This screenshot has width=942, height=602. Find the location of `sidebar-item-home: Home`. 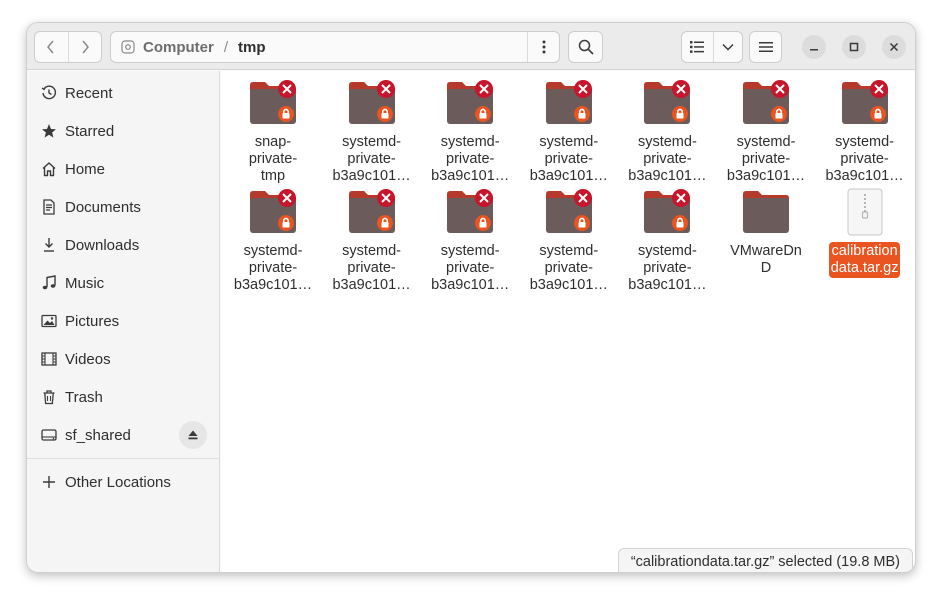

sidebar-item-home: Home is located at coordinates (123, 169).